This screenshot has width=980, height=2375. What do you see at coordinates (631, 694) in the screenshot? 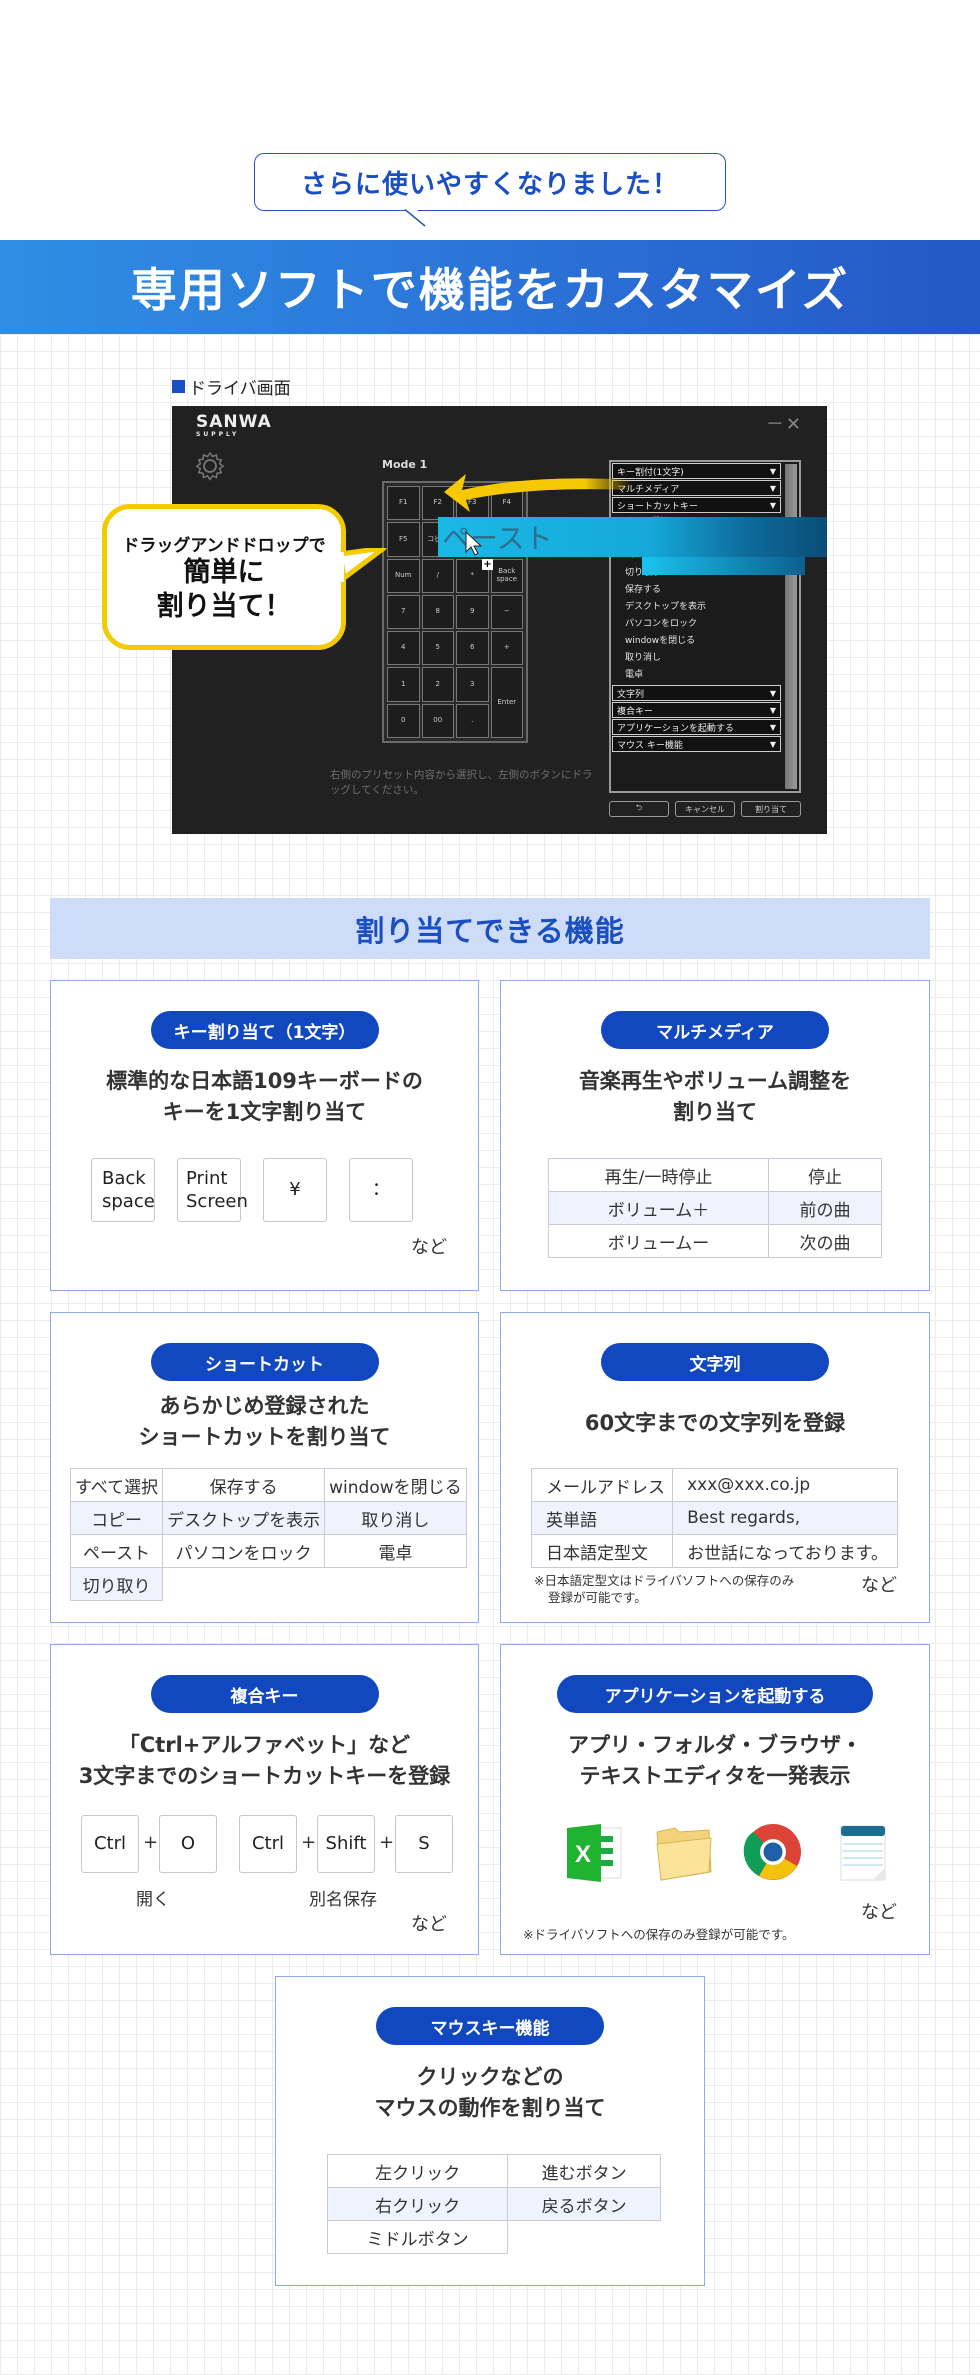
I see `category-label: 文字列` at bounding box center [631, 694].